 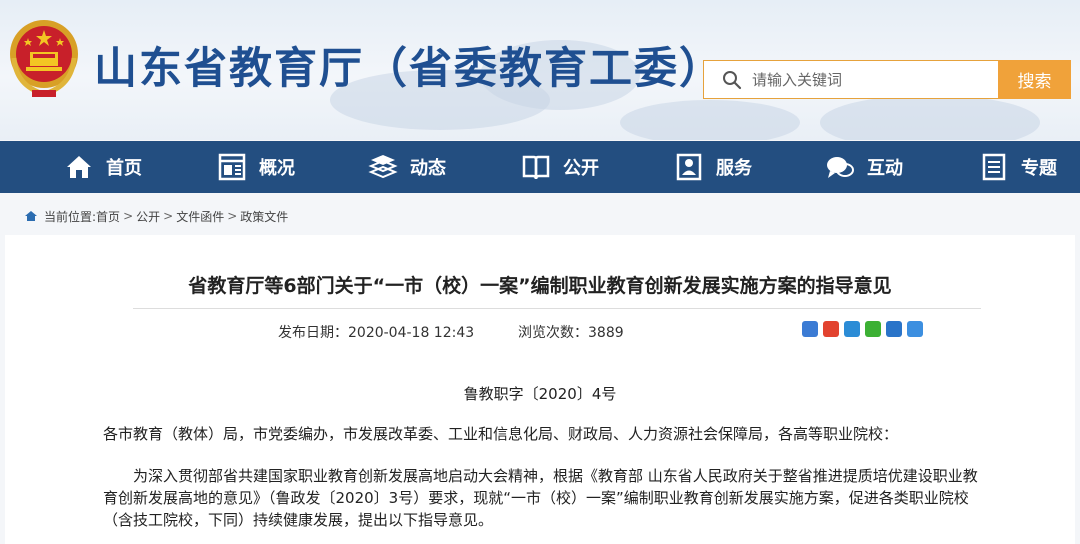 What do you see at coordinates (689, 167) in the screenshot?
I see `service-icon` at bounding box center [689, 167].